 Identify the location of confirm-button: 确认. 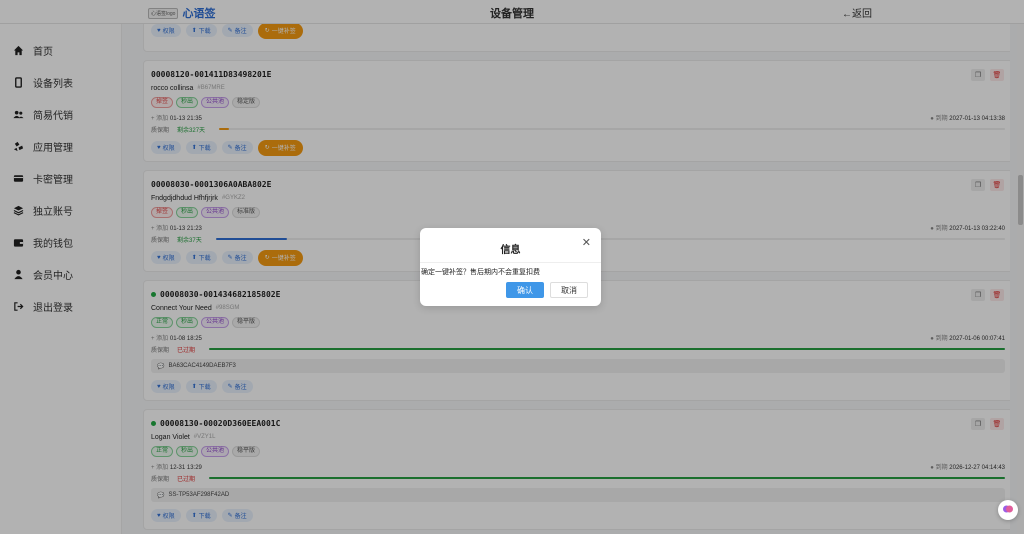
(525, 290).